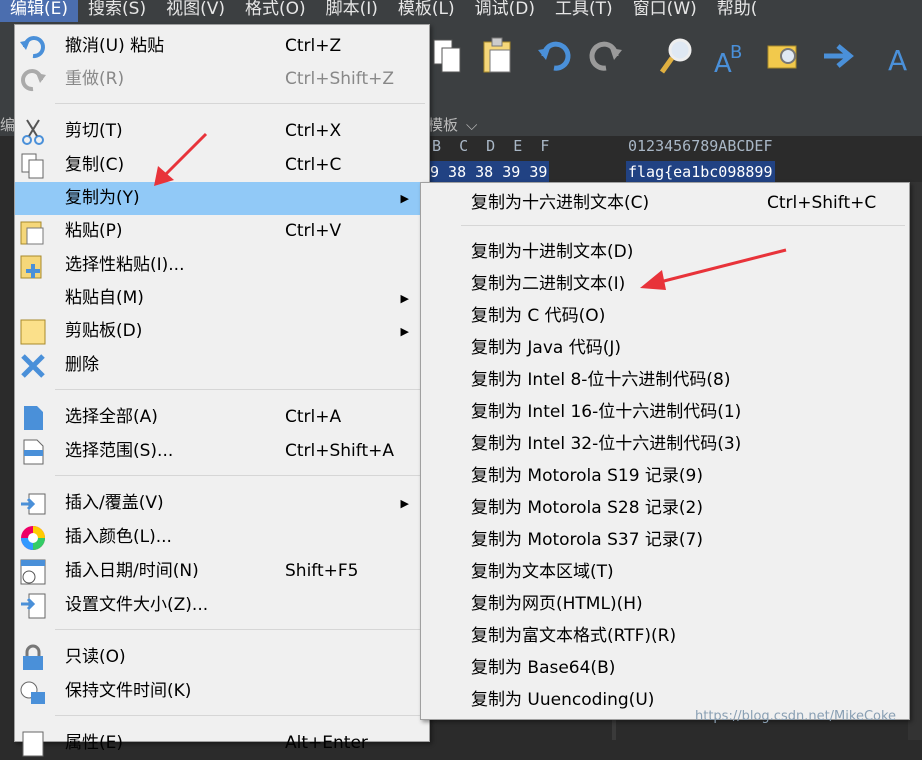  Describe the element at coordinates (505, 11) in the screenshot. I see `menu-debug: 调试(D)` at that location.